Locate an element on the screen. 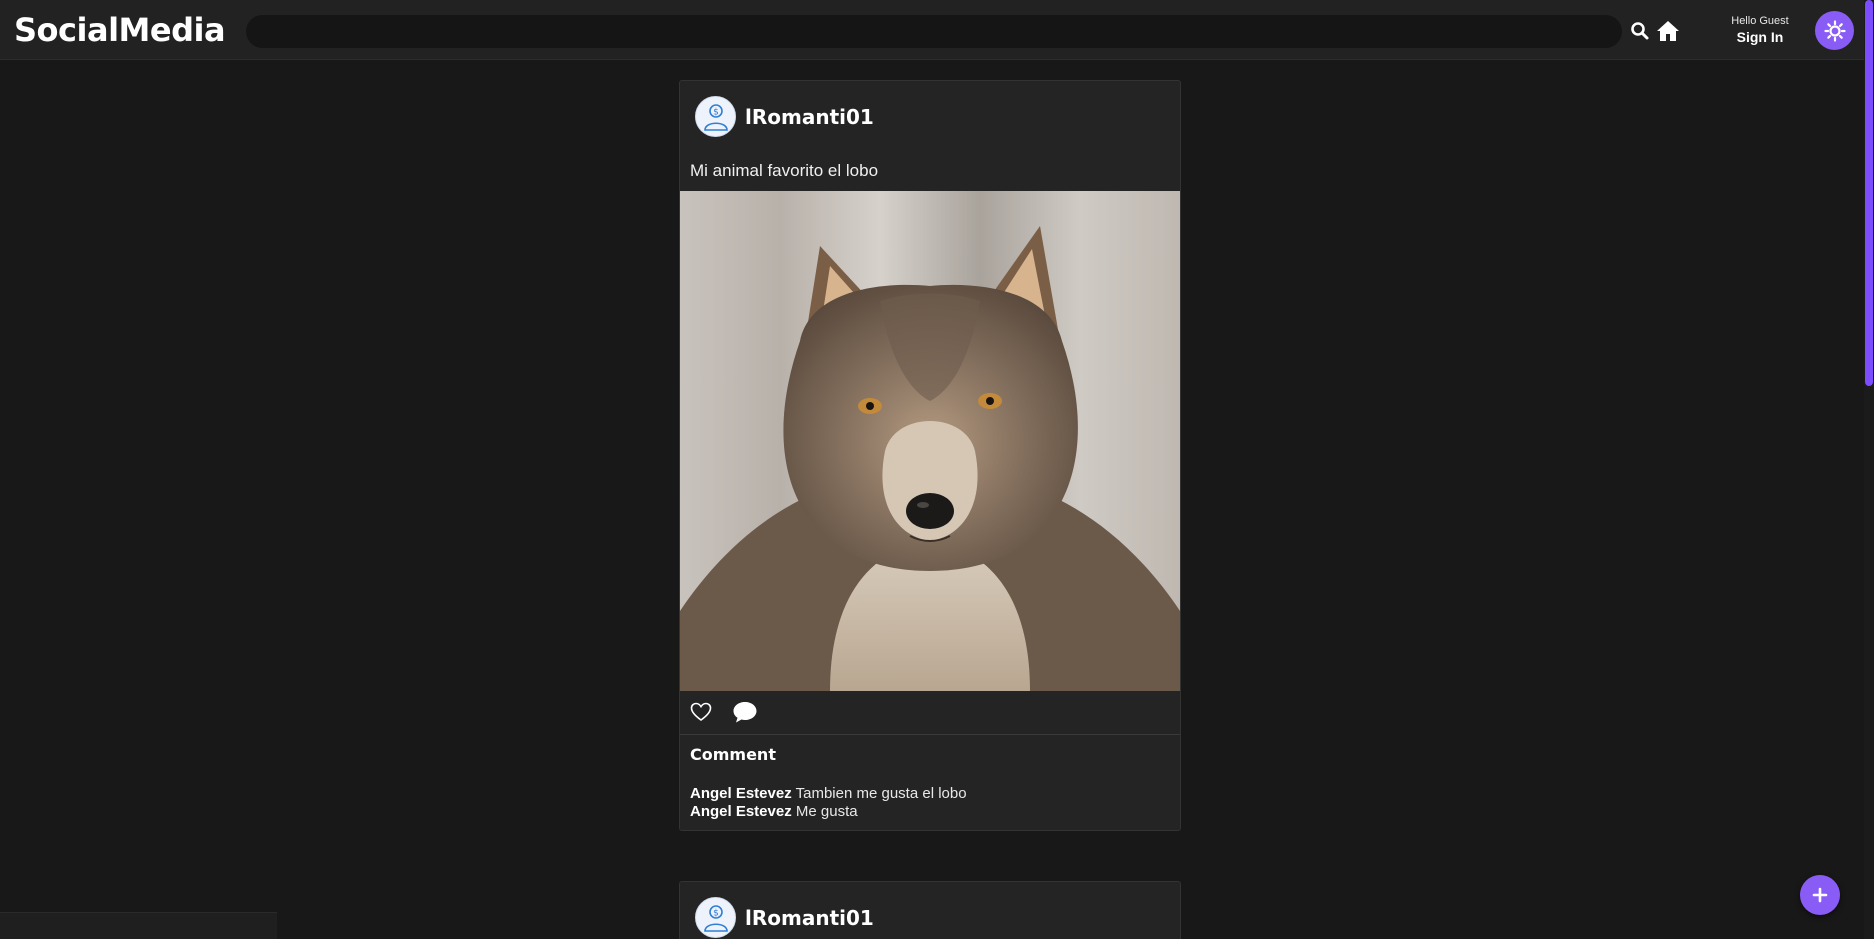 This screenshot has height=939, width=1874. plus-icon is located at coordinates (1820, 895).